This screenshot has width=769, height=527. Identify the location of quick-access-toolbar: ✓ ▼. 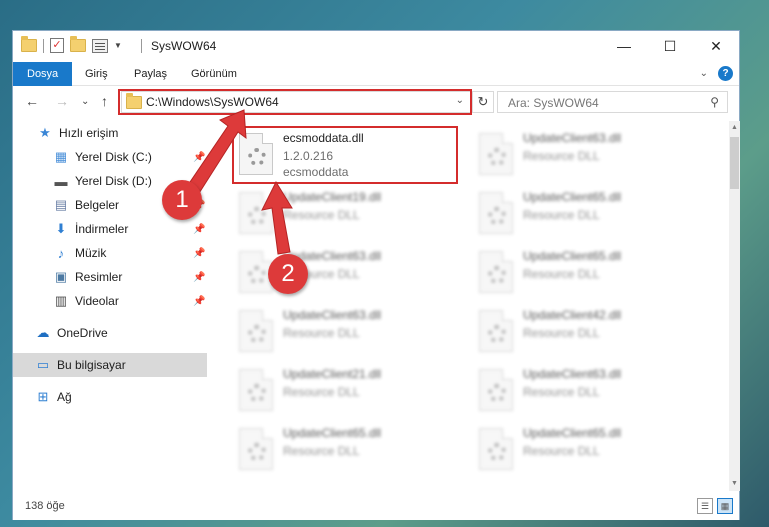
(71, 44).